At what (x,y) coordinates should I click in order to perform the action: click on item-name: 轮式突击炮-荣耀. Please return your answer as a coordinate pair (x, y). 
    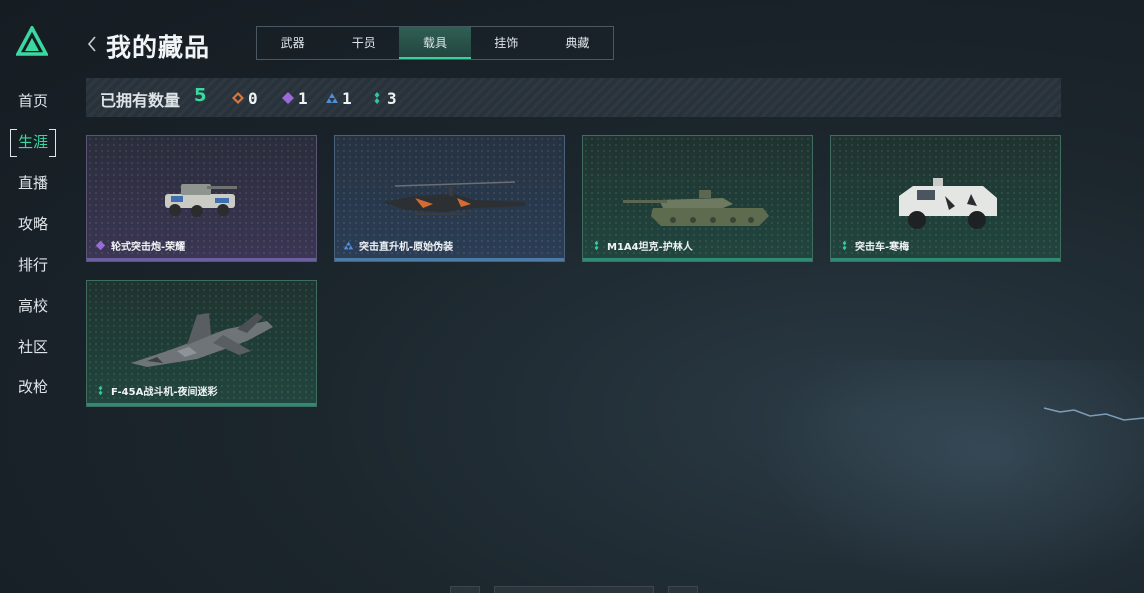
    Looking at the image, I should click on (148, 247).